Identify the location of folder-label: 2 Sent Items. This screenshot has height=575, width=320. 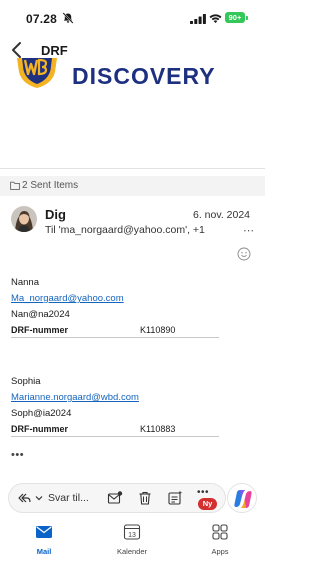
(50, 185).